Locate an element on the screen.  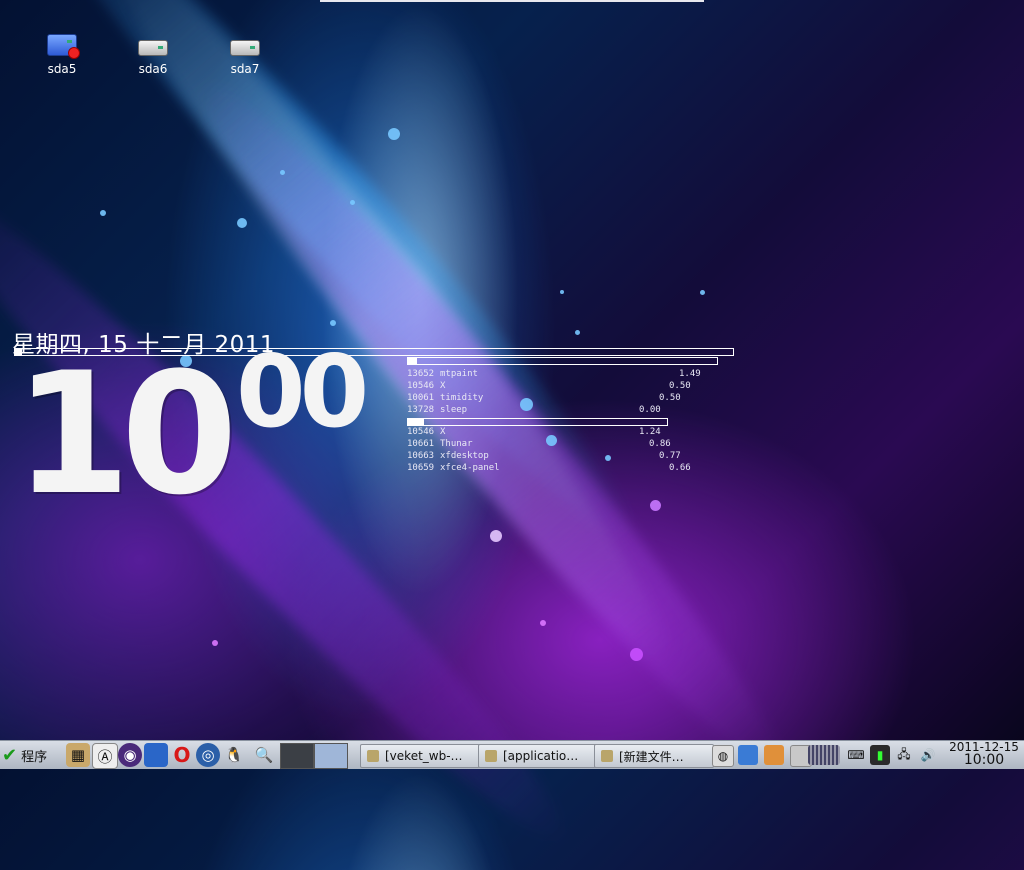
process-pid: 10061 is located at coordinates (421, 398).